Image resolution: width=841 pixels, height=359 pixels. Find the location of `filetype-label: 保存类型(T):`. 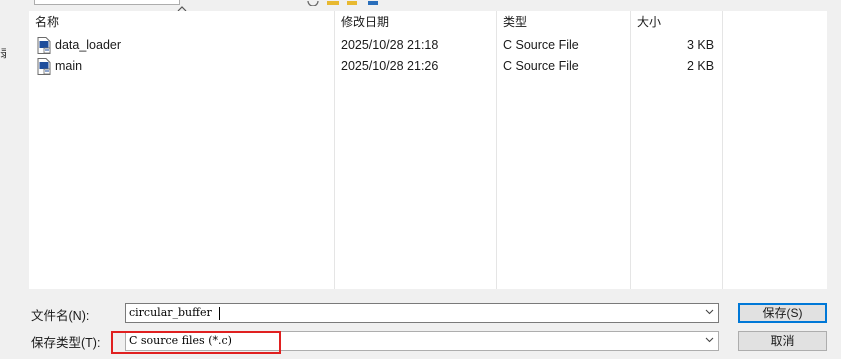

filetype-label: 保存类型(T): is located at coordinates (66, 343).